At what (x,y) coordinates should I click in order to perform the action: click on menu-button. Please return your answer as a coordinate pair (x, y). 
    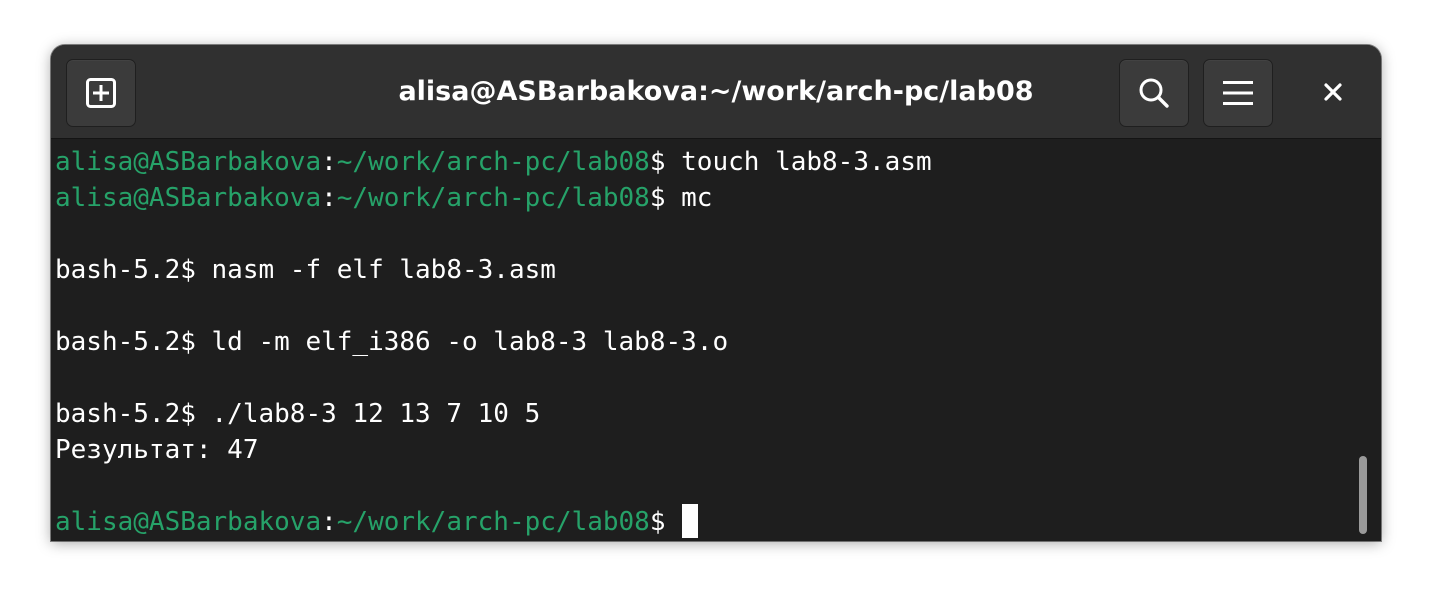
    Looking at the image, I should click on (1238, 93).